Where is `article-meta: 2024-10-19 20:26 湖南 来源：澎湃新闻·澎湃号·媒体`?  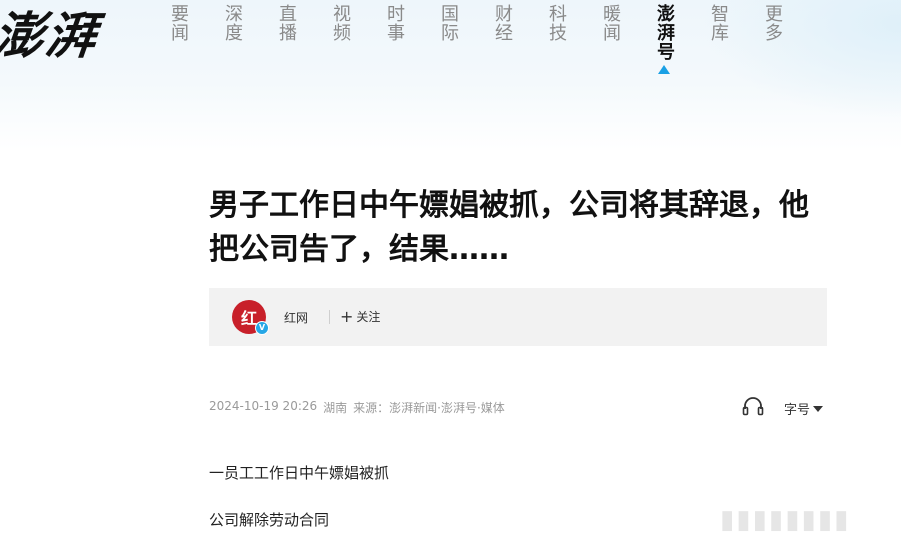 article-meta: 2024-10-19 20:26 湖南 来源：澎湃新闻·澎湃号·媒体 is located at coordinates (357, 407).